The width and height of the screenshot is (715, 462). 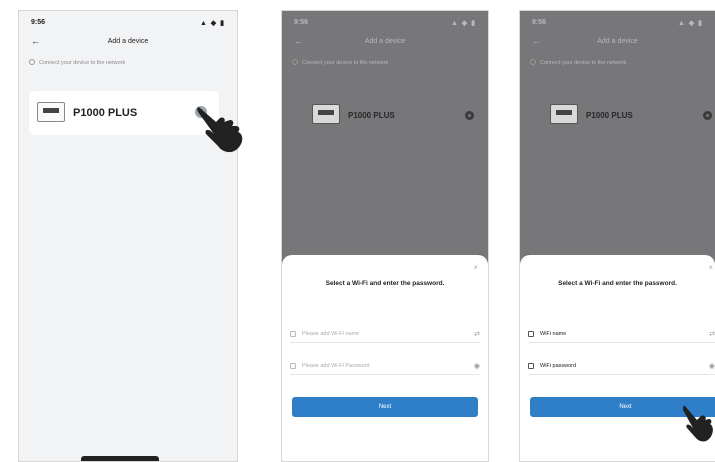 I want to click on wifi-name-field: Please add Wi-Fi name ⇄, so click(x=385, y=335).